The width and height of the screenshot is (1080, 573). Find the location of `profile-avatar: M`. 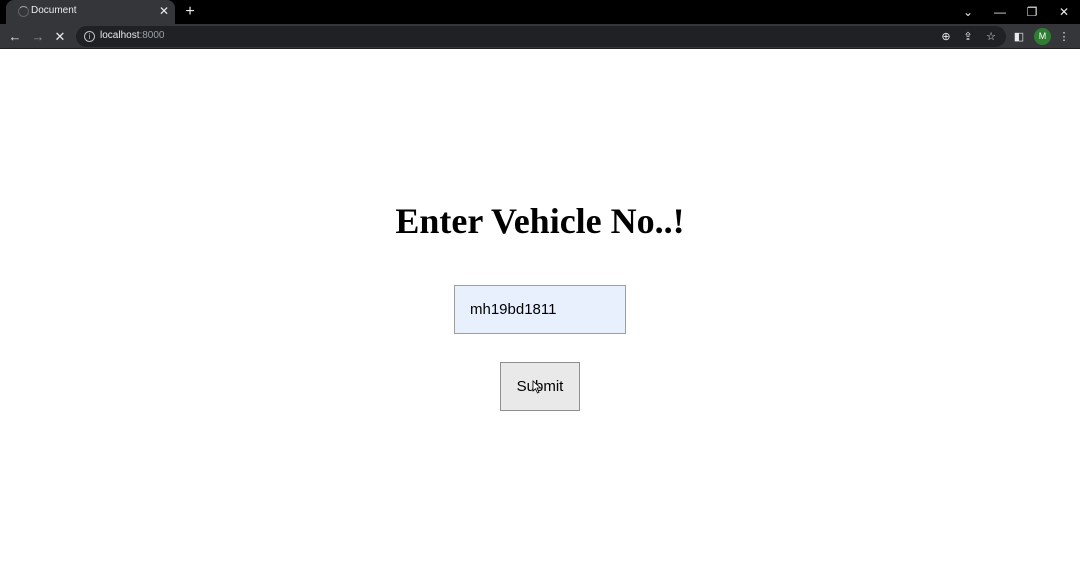

profile-avatar: M is located at coordinates (1042, 36).